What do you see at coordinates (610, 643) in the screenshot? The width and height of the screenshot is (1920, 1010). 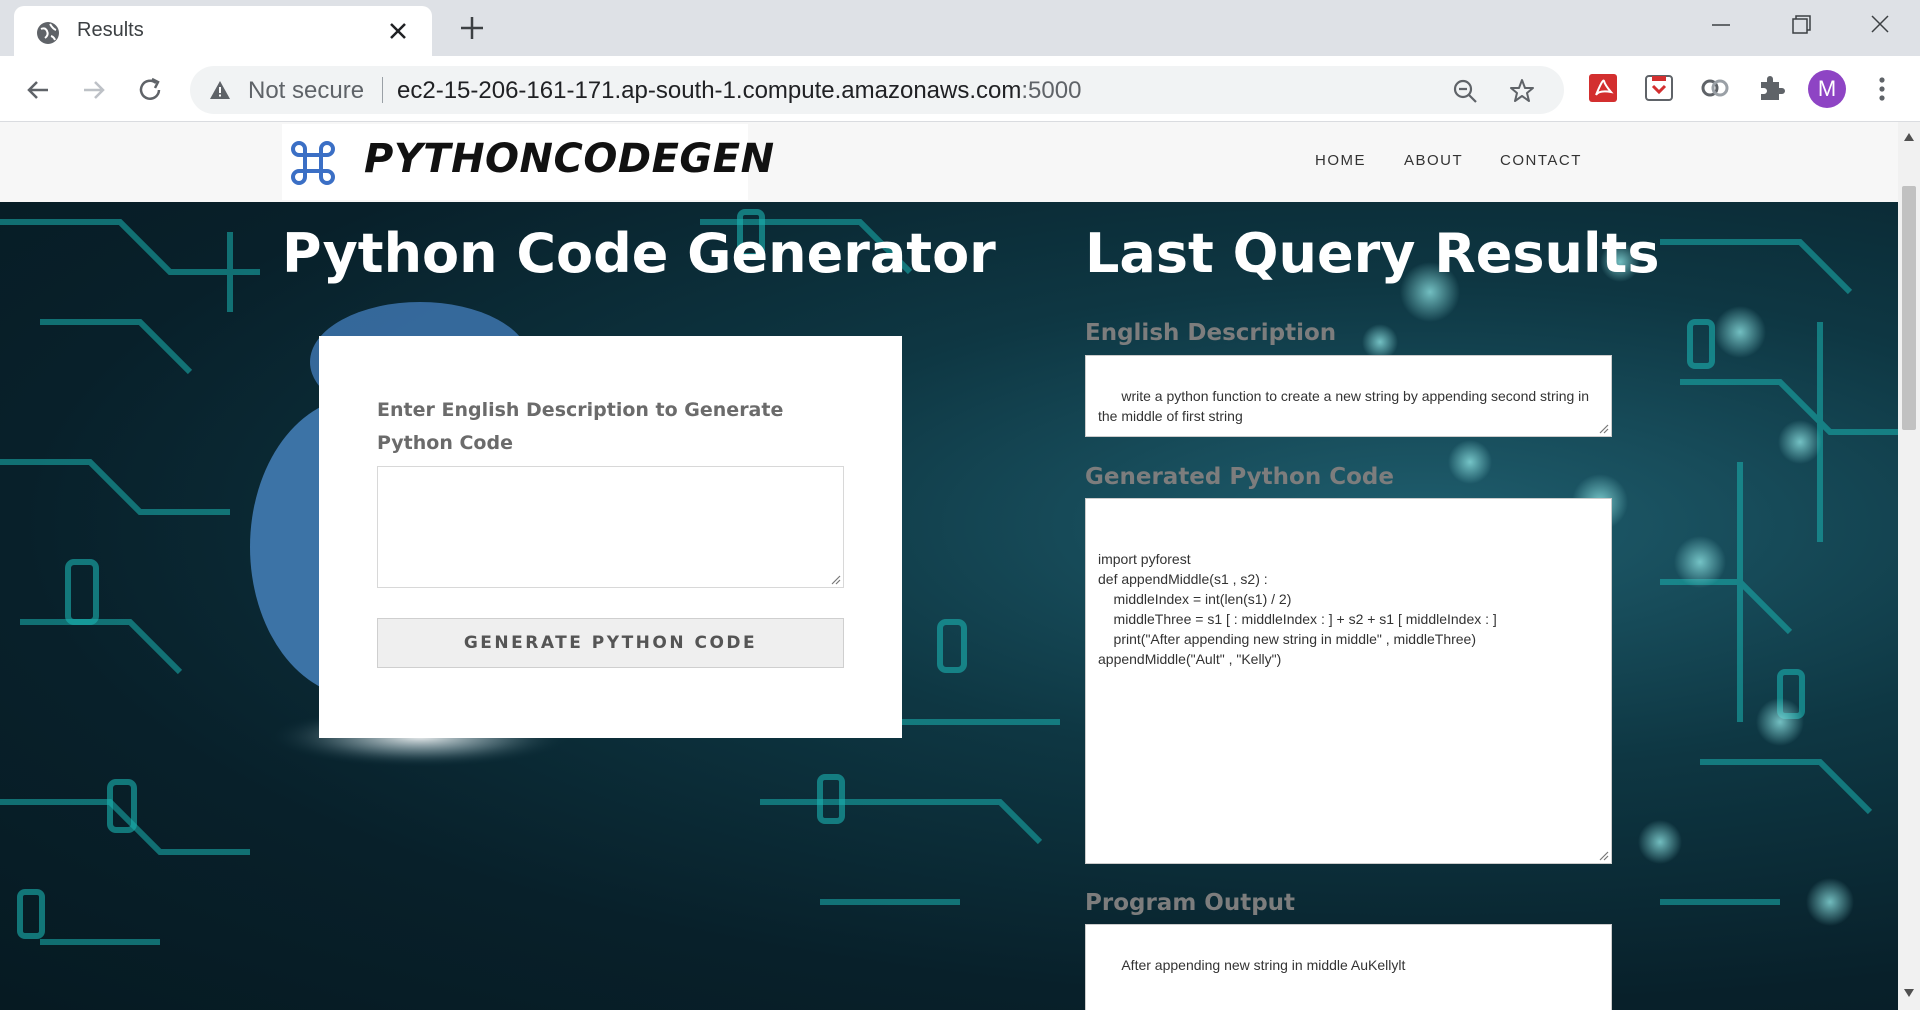 I see `generate-button: GENERATE PYTHON CODE` at bounding box center [610, 643].